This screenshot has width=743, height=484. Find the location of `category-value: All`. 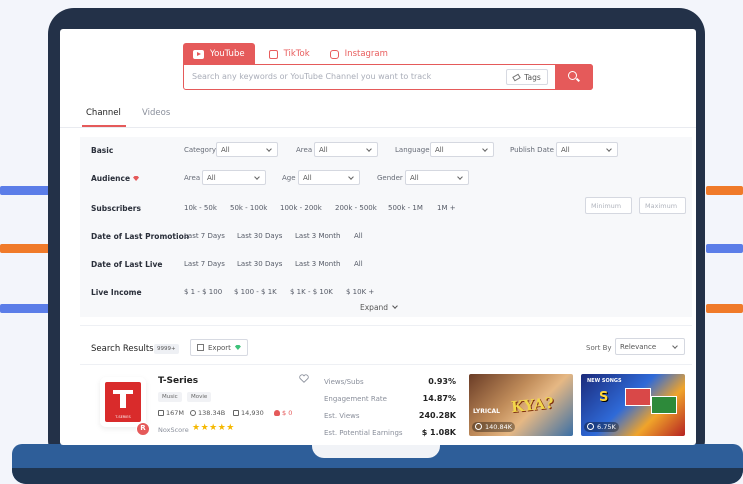

category-value: All is located at coordinates (225, 150).